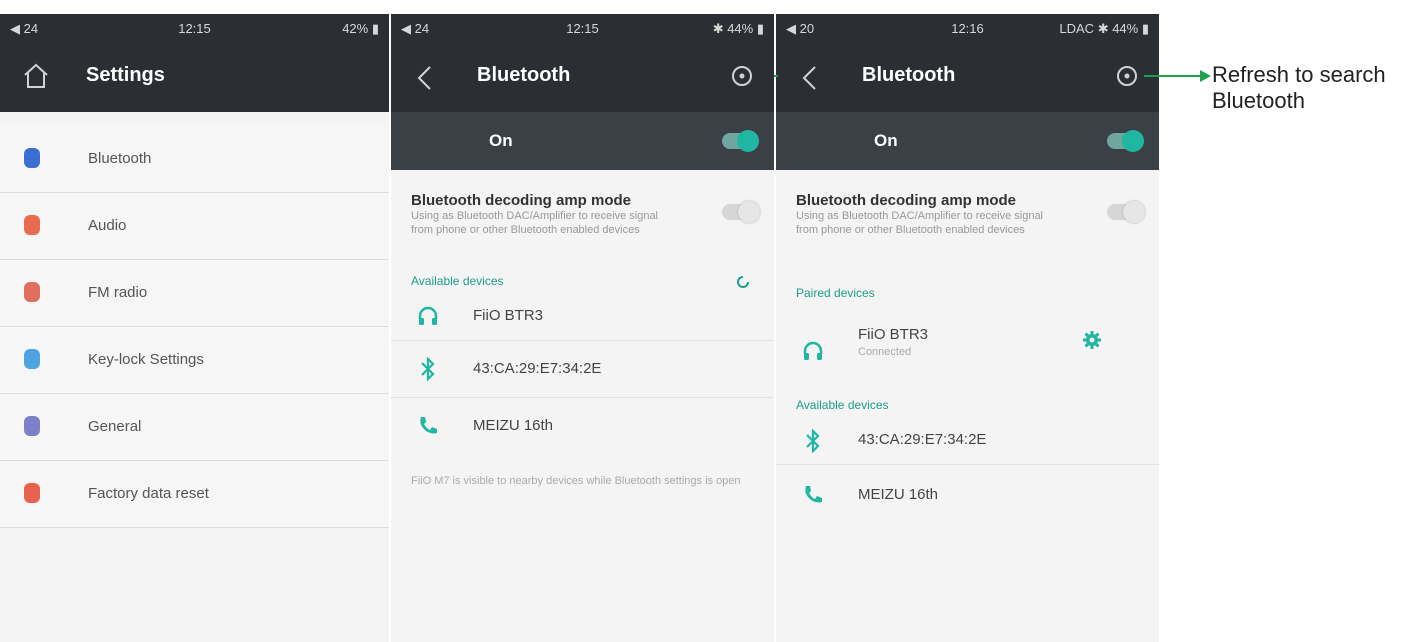 The width and height of the screenshot is (1420, 642). I want to click on annotation-line-2: Bluetooth, so click(1258, 100).